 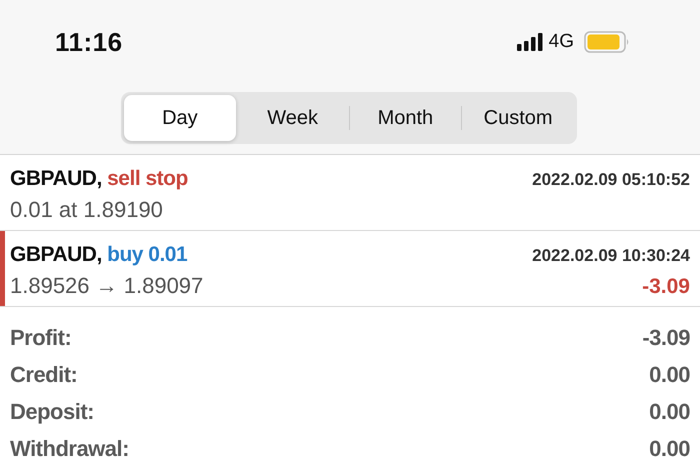 What do you see at coordinates (406, 118) in the screenshot?
I see `period-tab: Month` at bounding box center [406, 118].